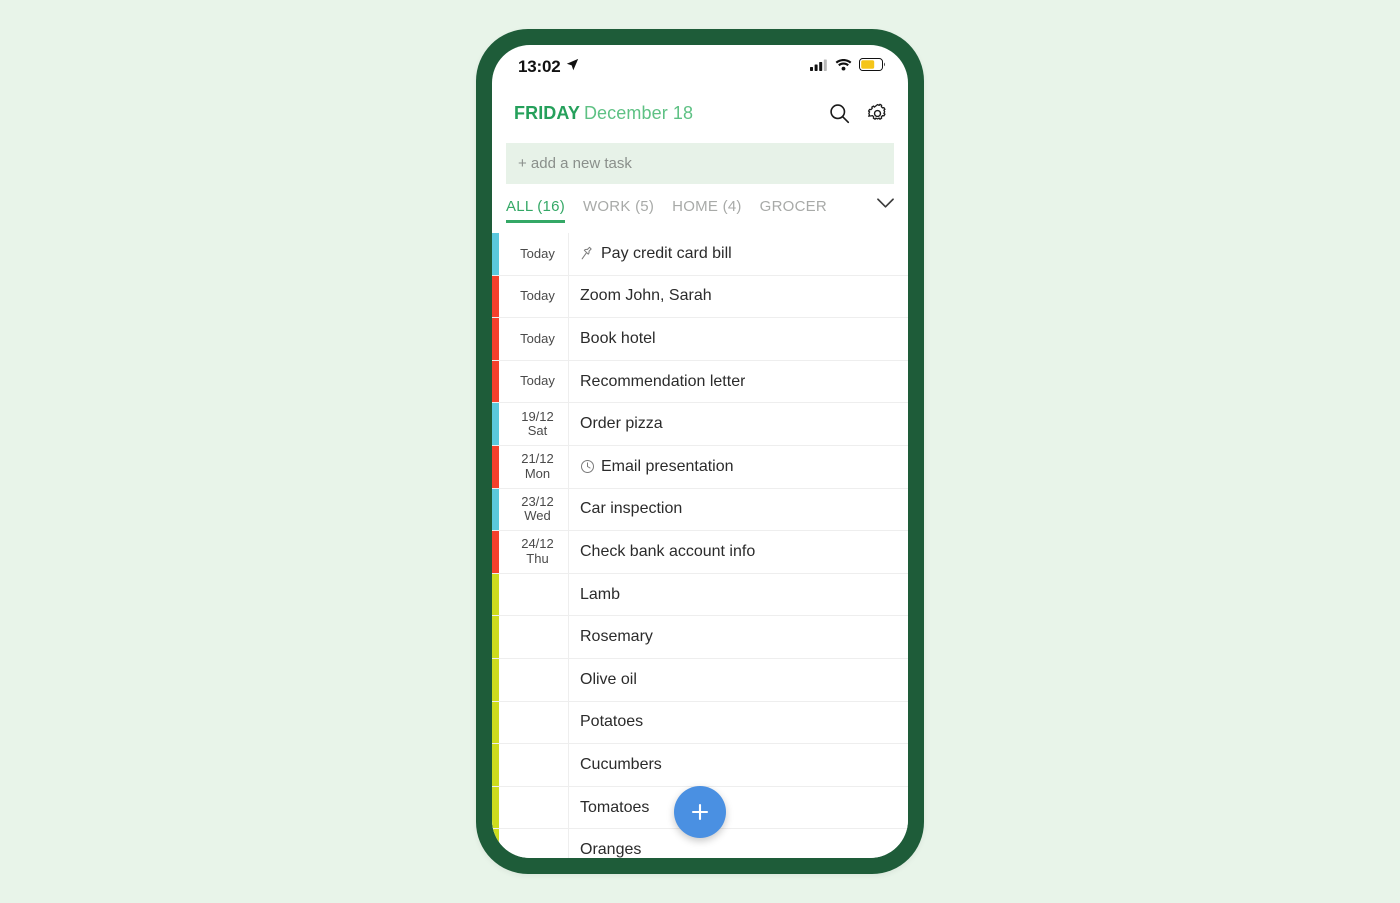 This screenshot has width=1400, height=903. Describe the element at coordinates (537, 516) in the screenshot. I see `task-date-weekday: Wed` at that location.